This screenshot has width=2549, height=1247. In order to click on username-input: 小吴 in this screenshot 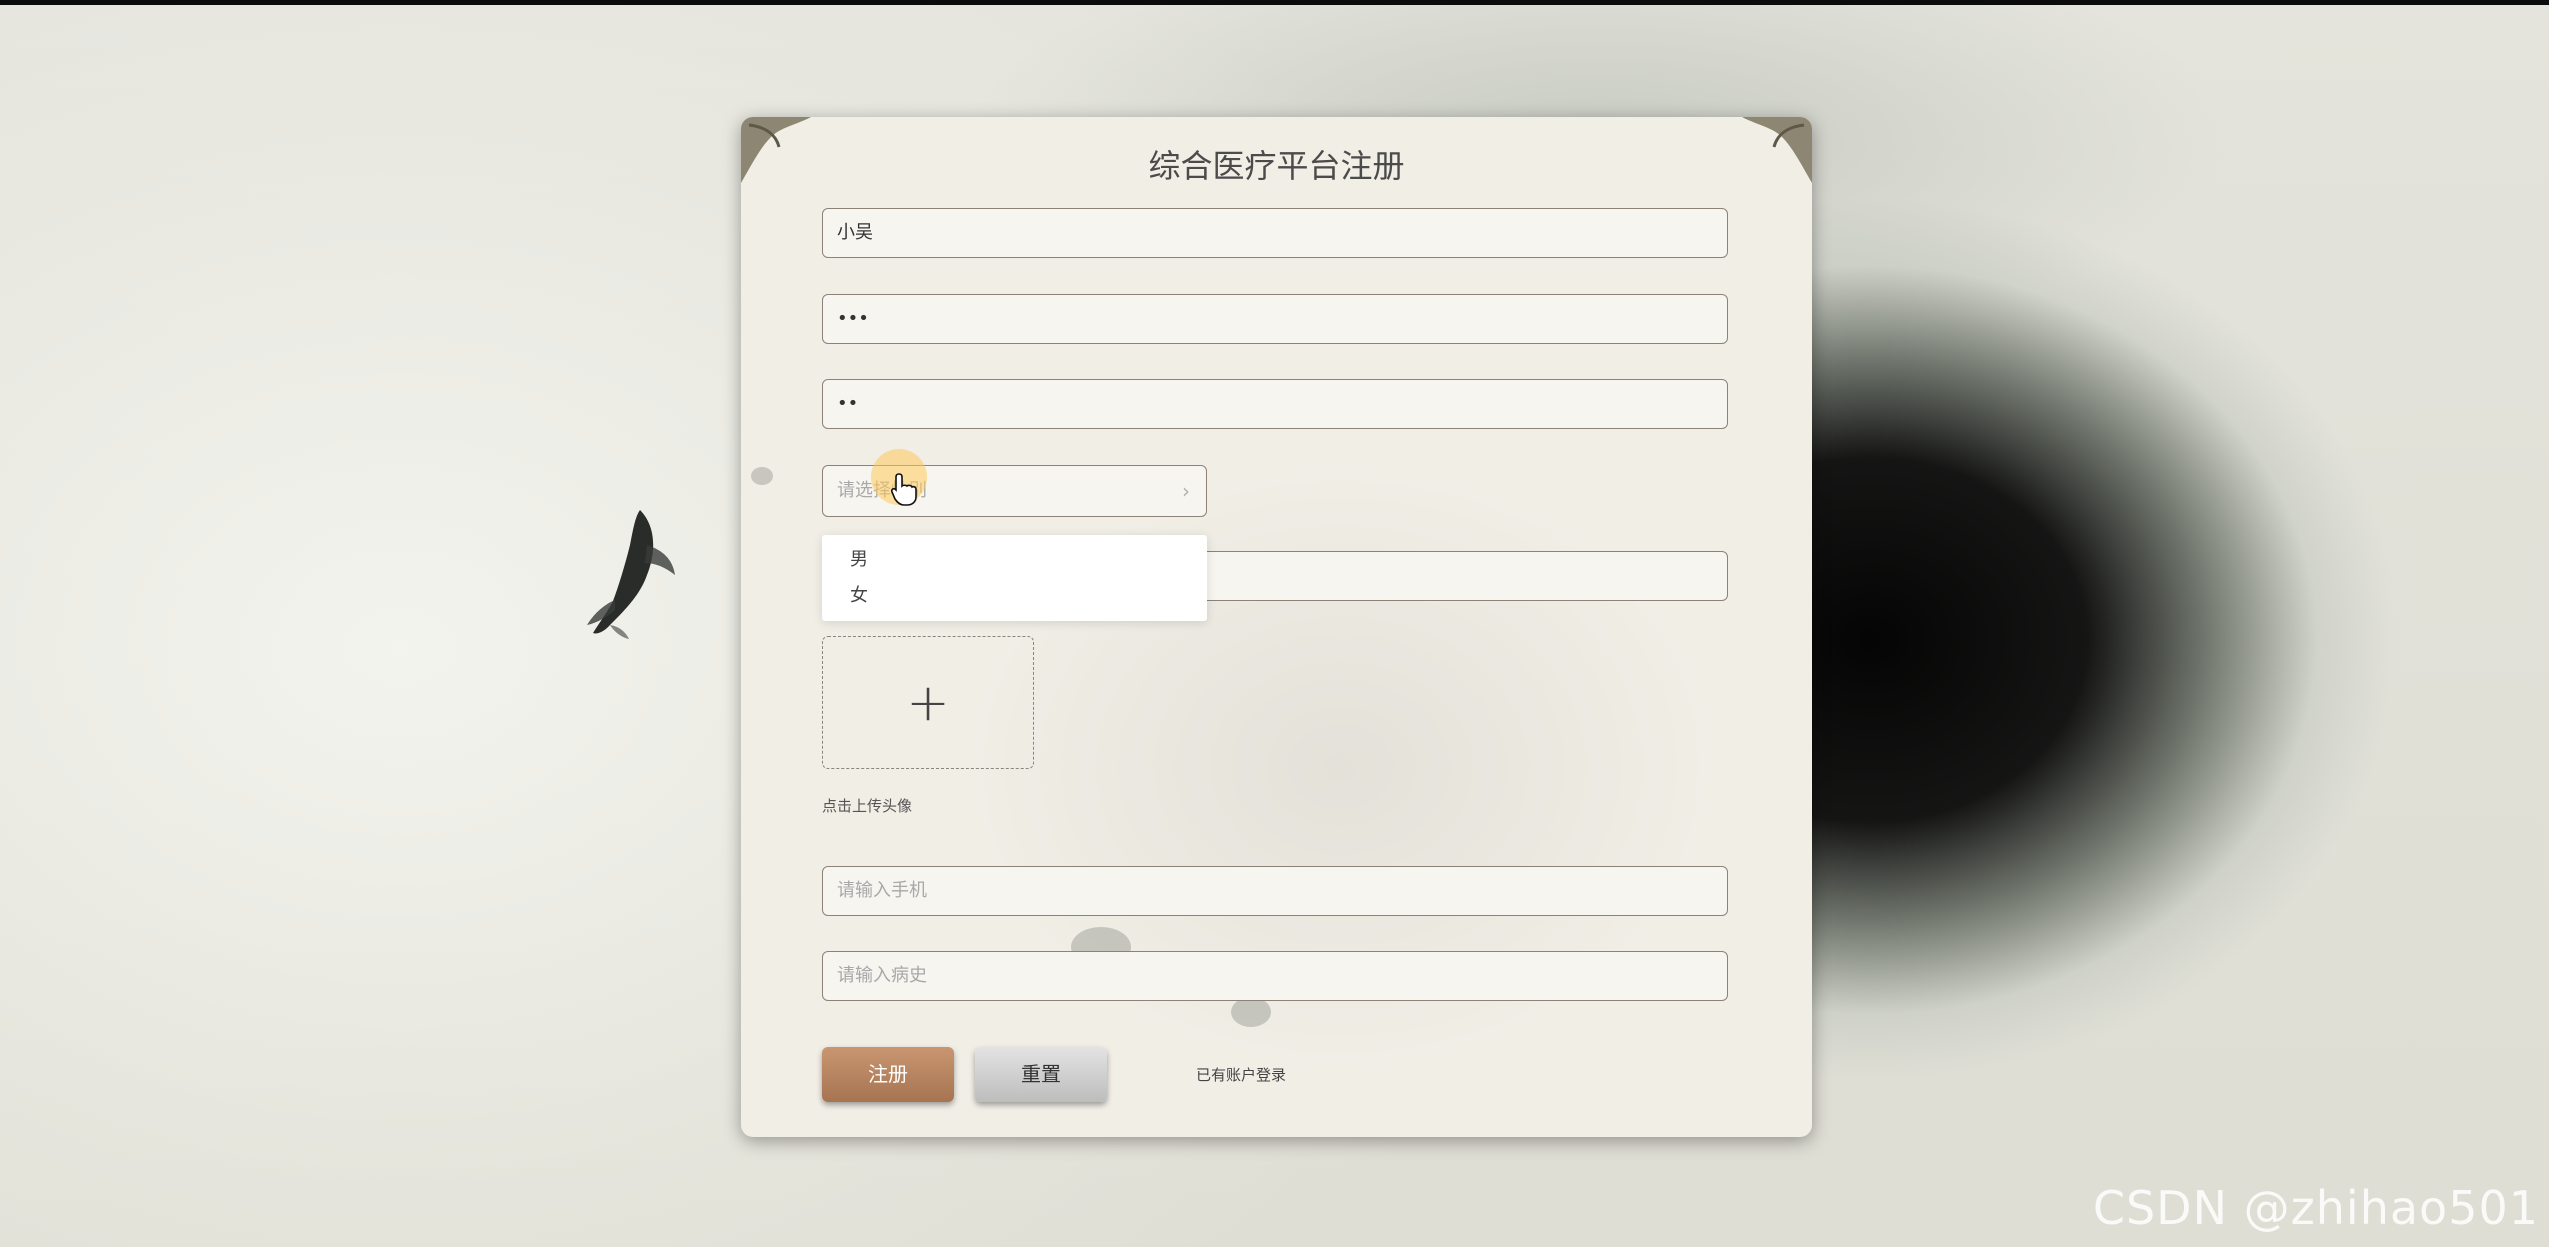, I will do `click(1275, 233)`.